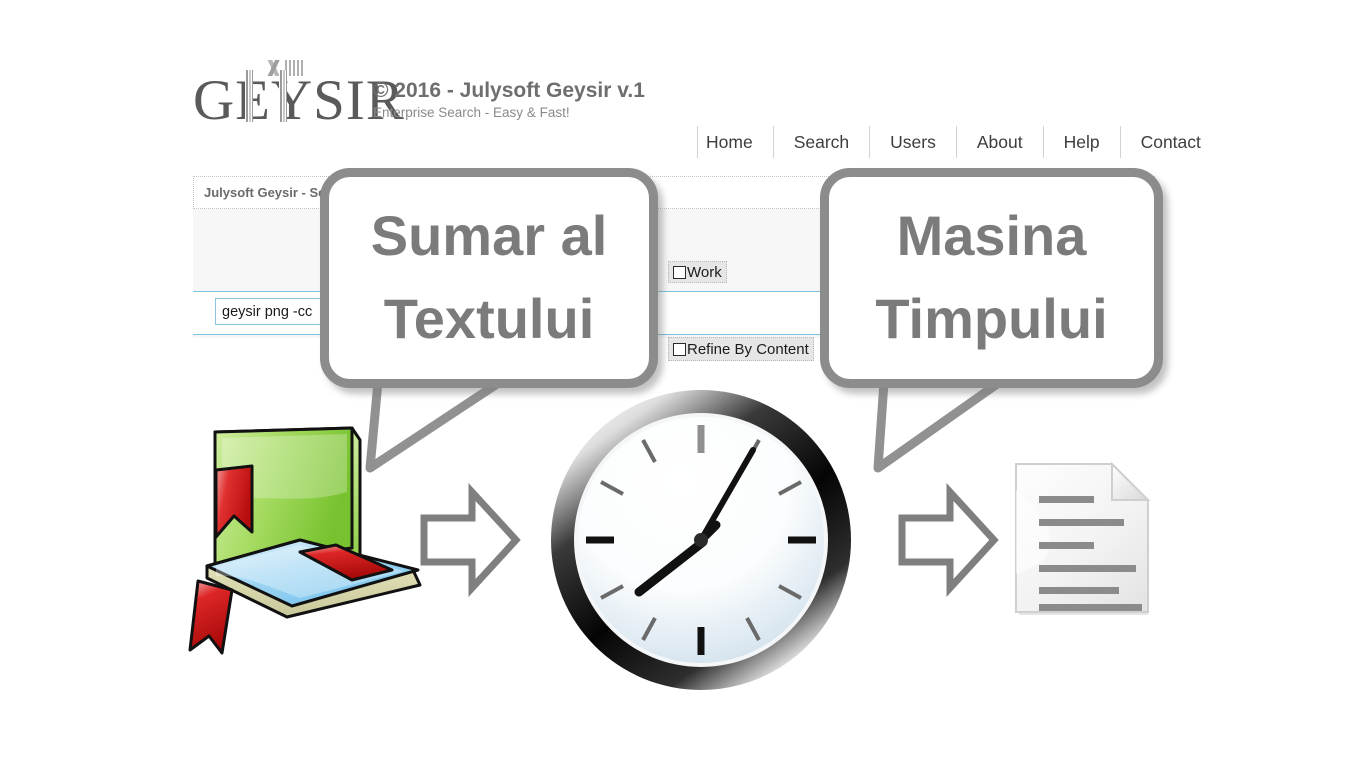 This screenshot has height=768, width=1350. I want to click on nav-item-users: Users, so click(912, 142).